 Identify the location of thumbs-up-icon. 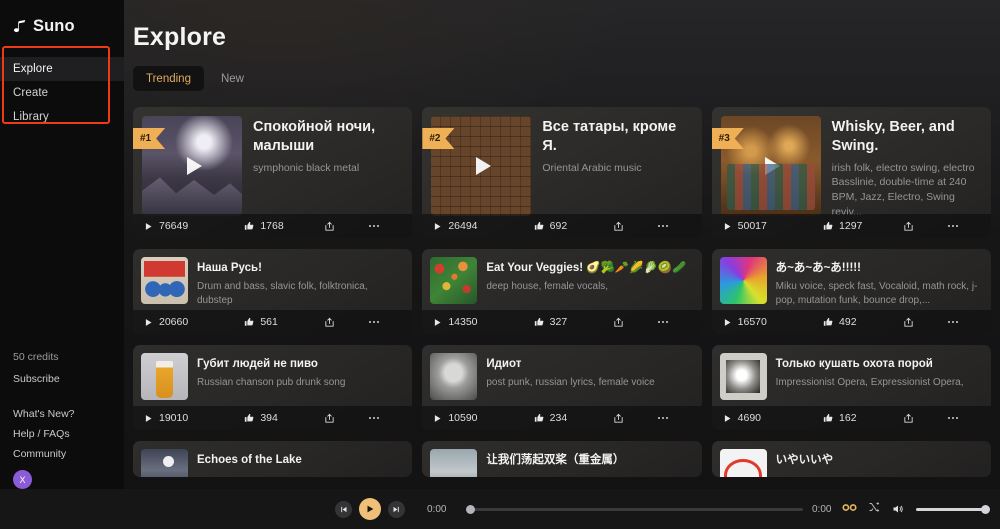
(539, 226).